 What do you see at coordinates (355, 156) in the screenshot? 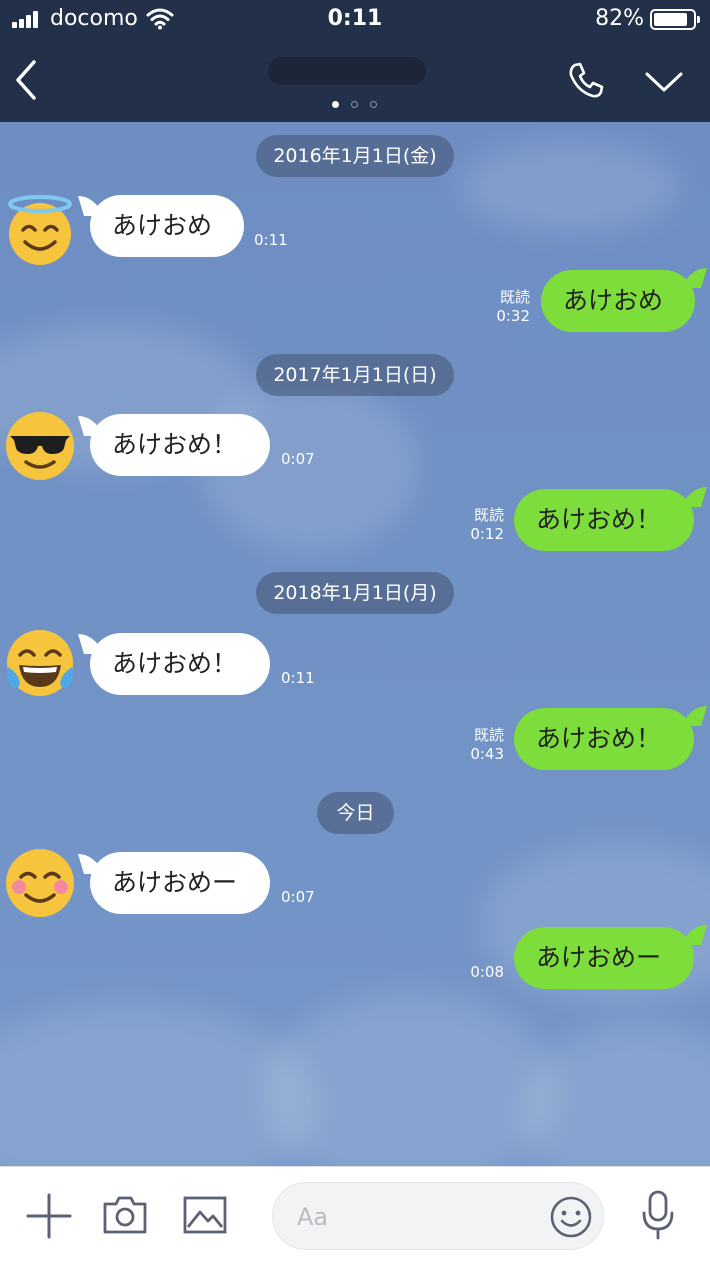
I see `date-separator: 2016年1月1日(金)` at bounding box center [355, 156].